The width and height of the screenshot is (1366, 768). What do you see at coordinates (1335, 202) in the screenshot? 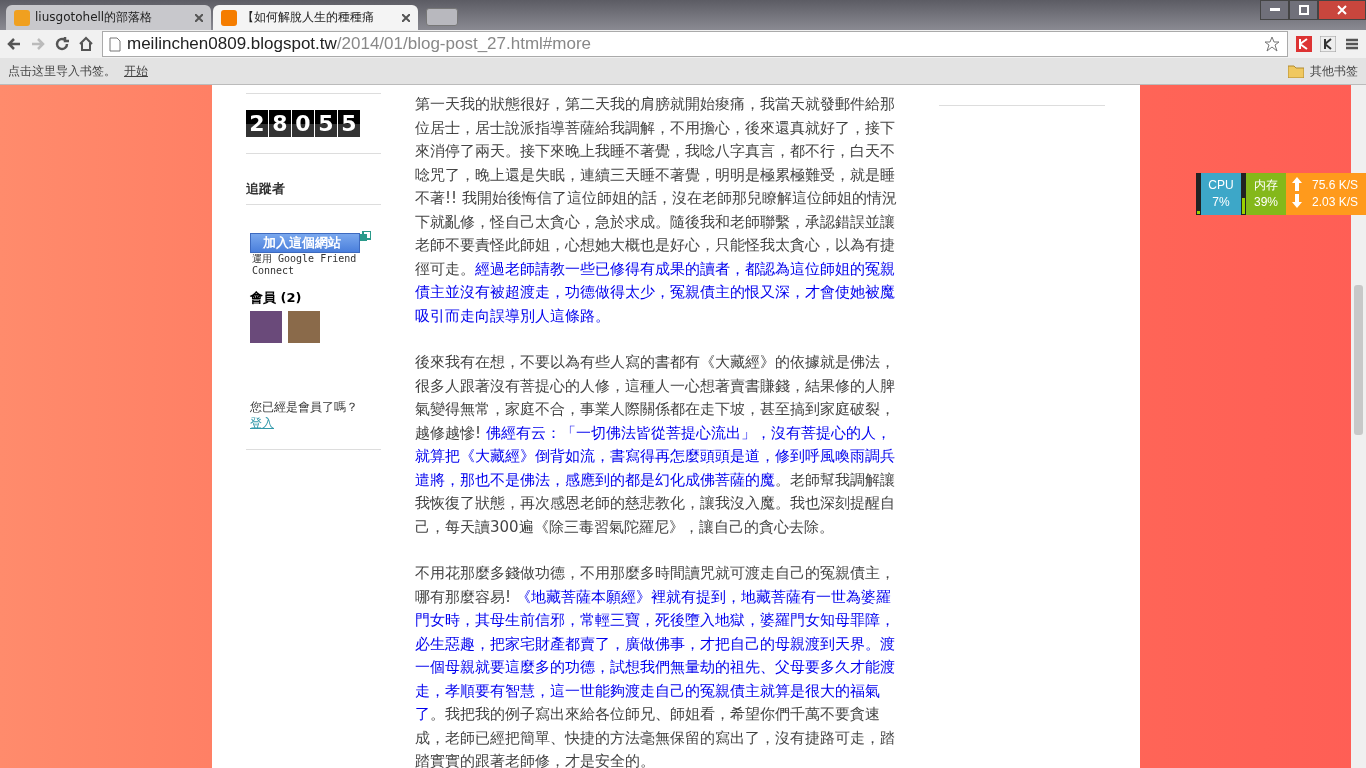
I see `download-speed: 2.03 K/S` at bounding box center [1335, 202].